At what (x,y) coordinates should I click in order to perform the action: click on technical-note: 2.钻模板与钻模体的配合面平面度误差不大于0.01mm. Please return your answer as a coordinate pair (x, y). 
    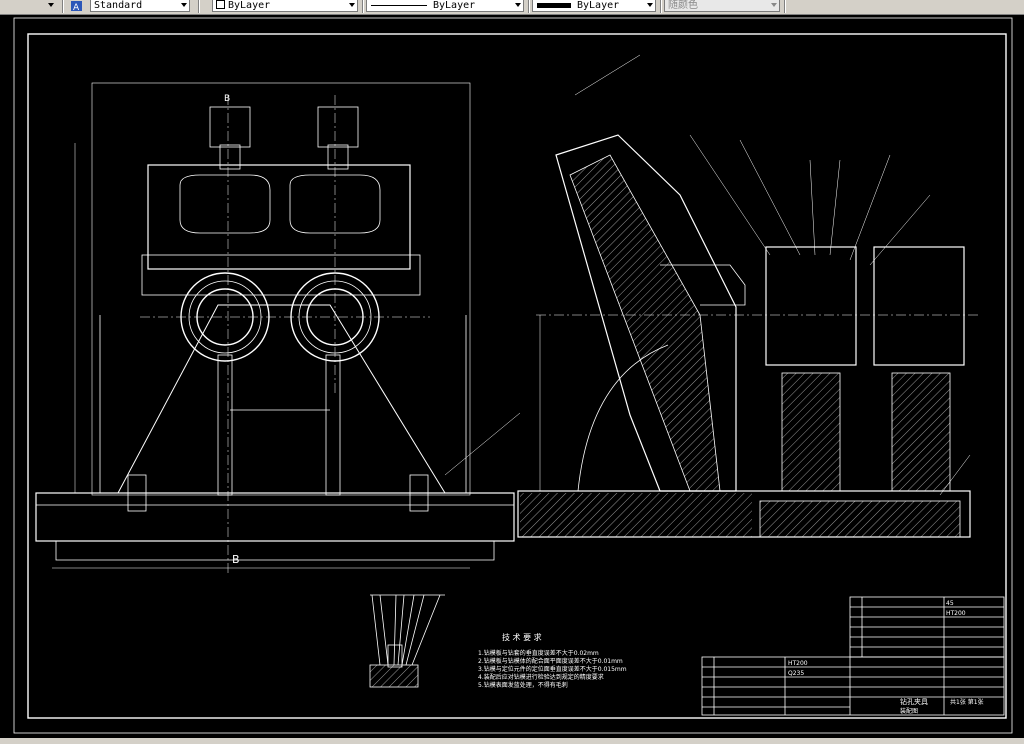
    Looking at the image, I should click on (550, 661).